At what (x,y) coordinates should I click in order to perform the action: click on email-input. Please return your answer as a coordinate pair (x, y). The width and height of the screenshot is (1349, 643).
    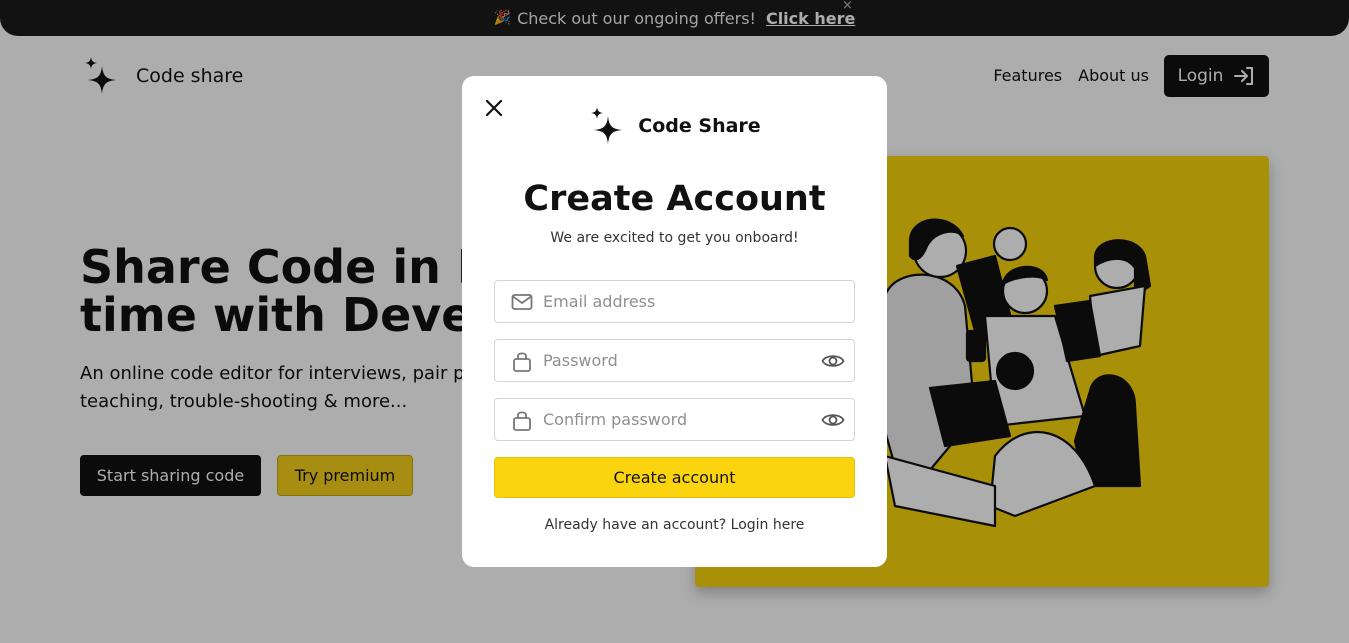
    Looking at the image, I should click on (678, 301).